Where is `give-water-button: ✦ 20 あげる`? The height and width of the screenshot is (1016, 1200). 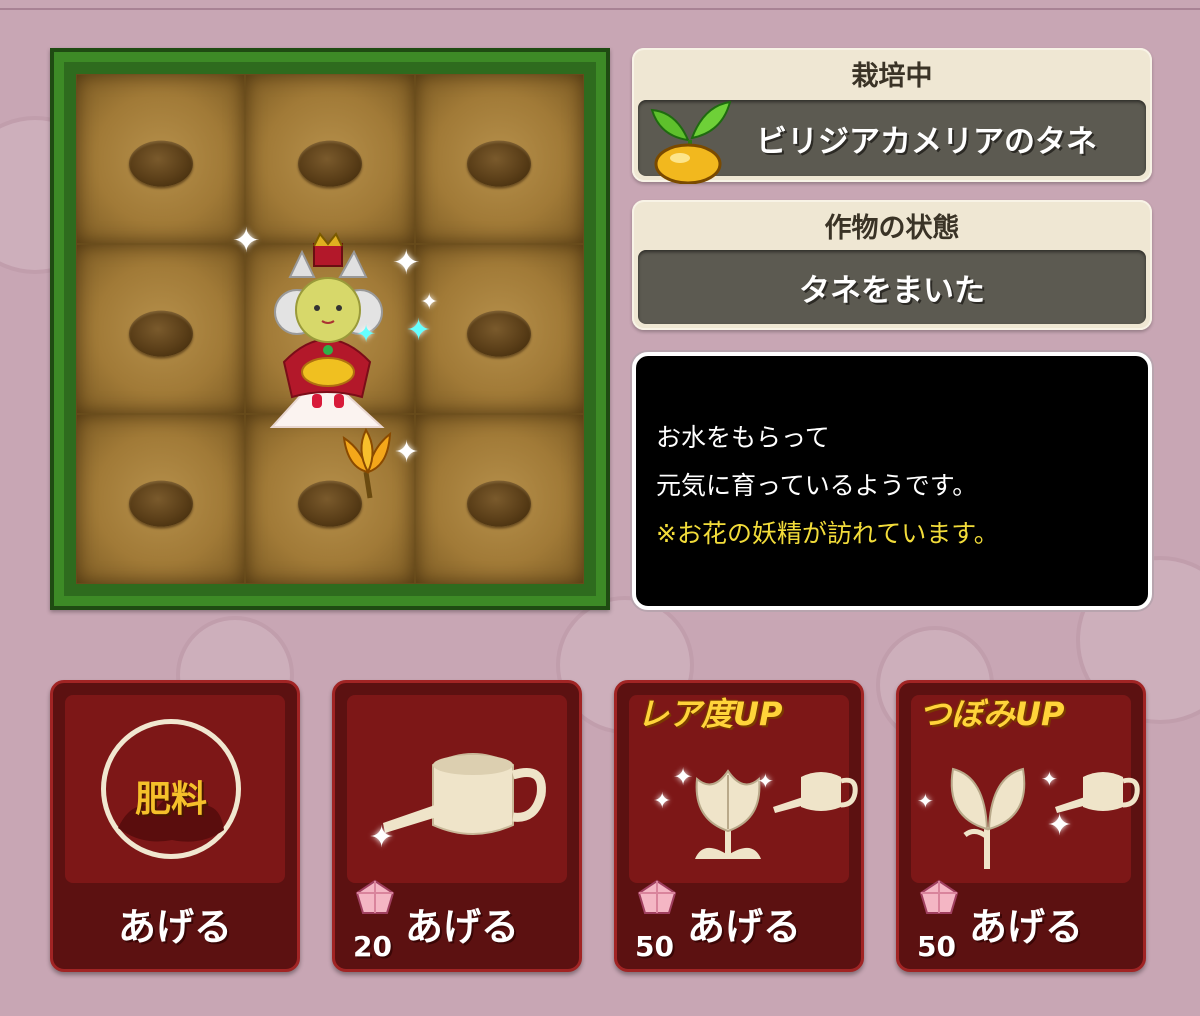 give-water-button: ✦ 20 あげる is located at coordinates (457, 826).